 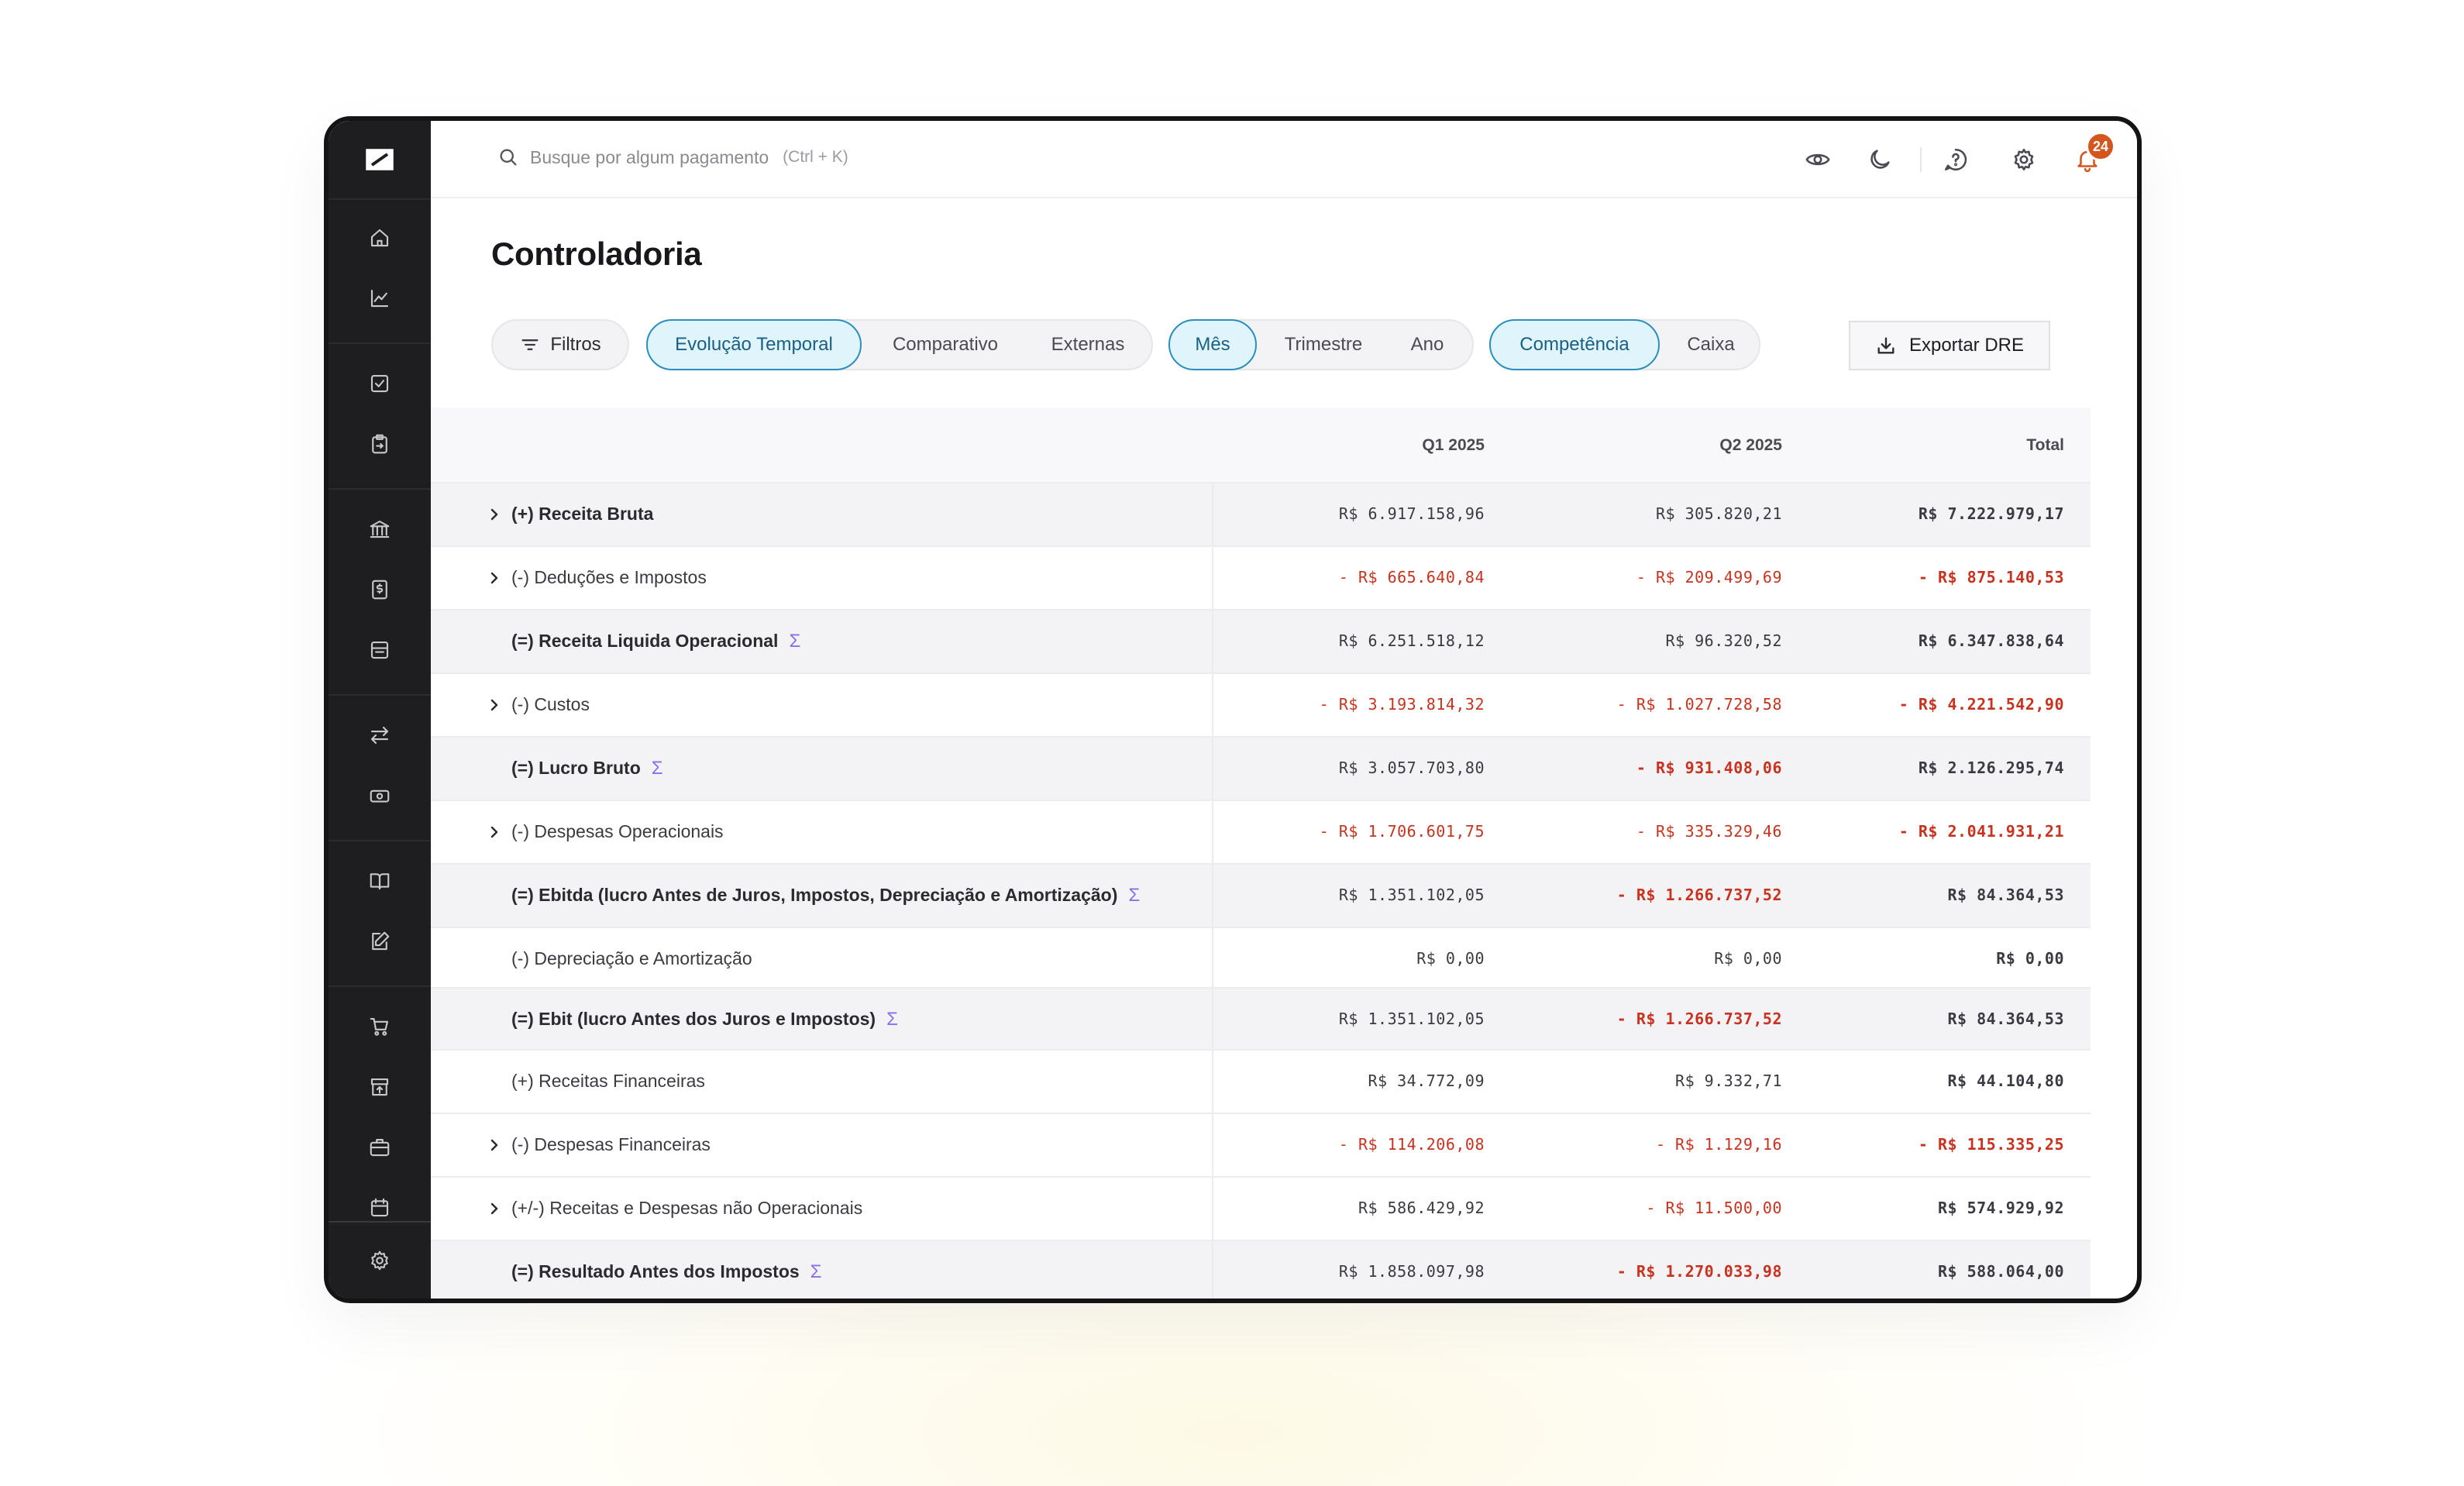 I want to click on edit-icon, so click(x=381, y=941).